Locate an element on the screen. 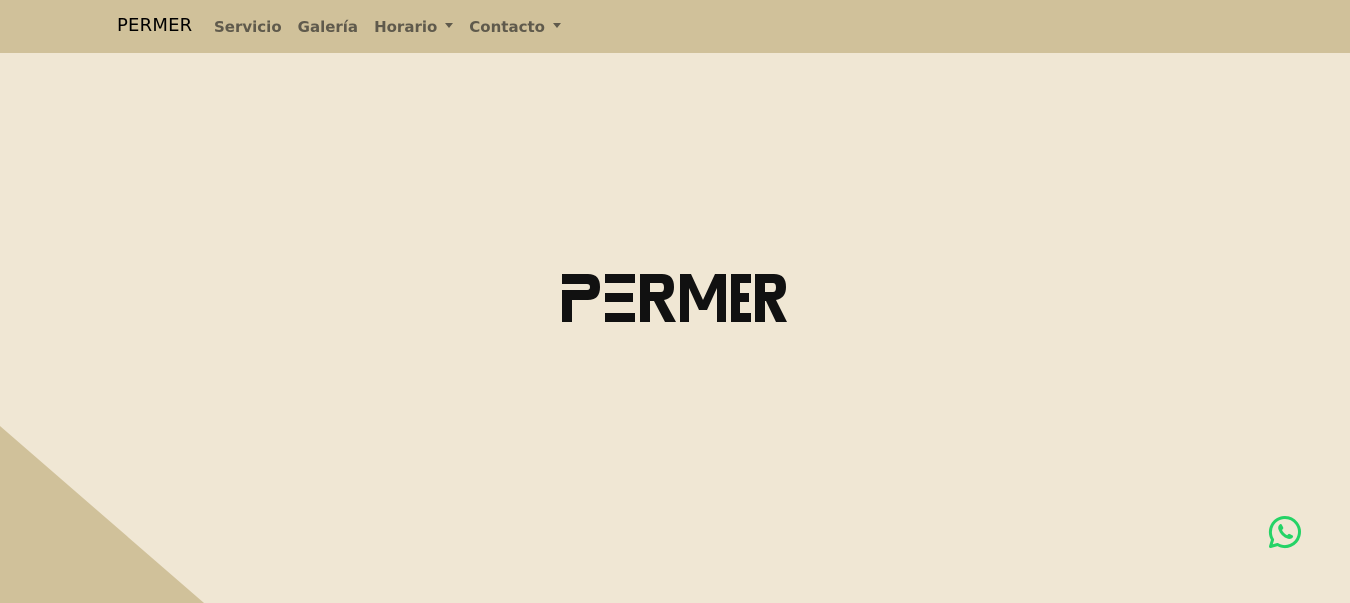  nav-dropdown-contacto: Contacto is located at coordinates (515, 27).